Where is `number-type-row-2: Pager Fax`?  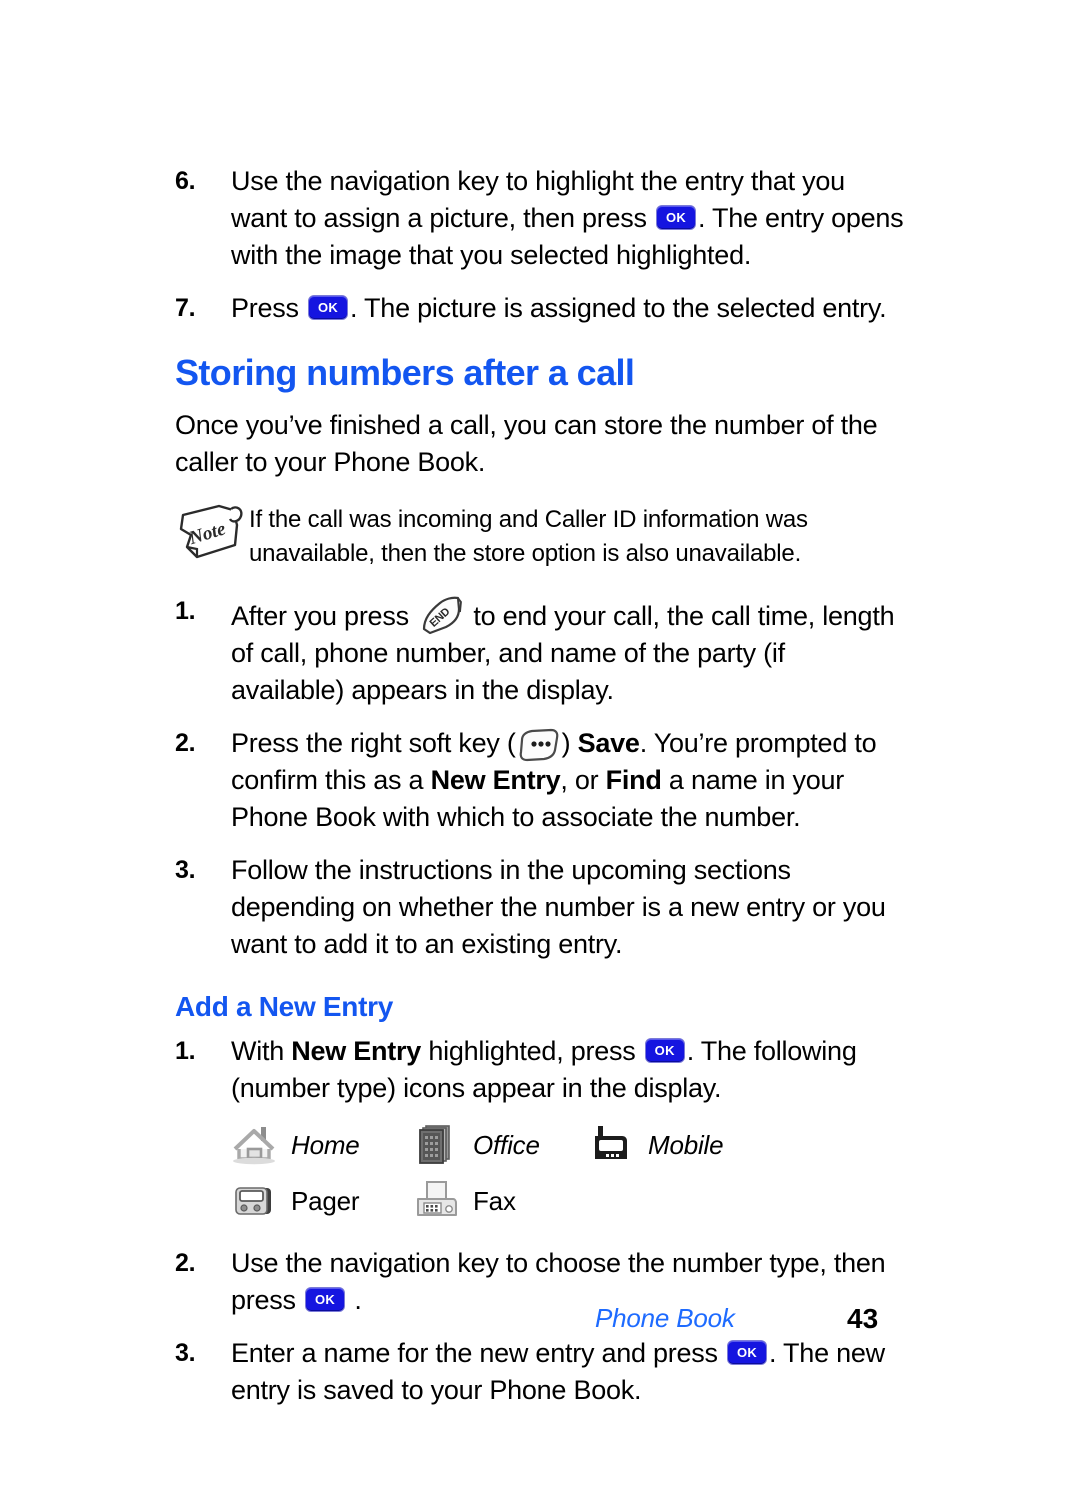
number-type-row-2: Pager Fax is located at coordinates (568, 1201).